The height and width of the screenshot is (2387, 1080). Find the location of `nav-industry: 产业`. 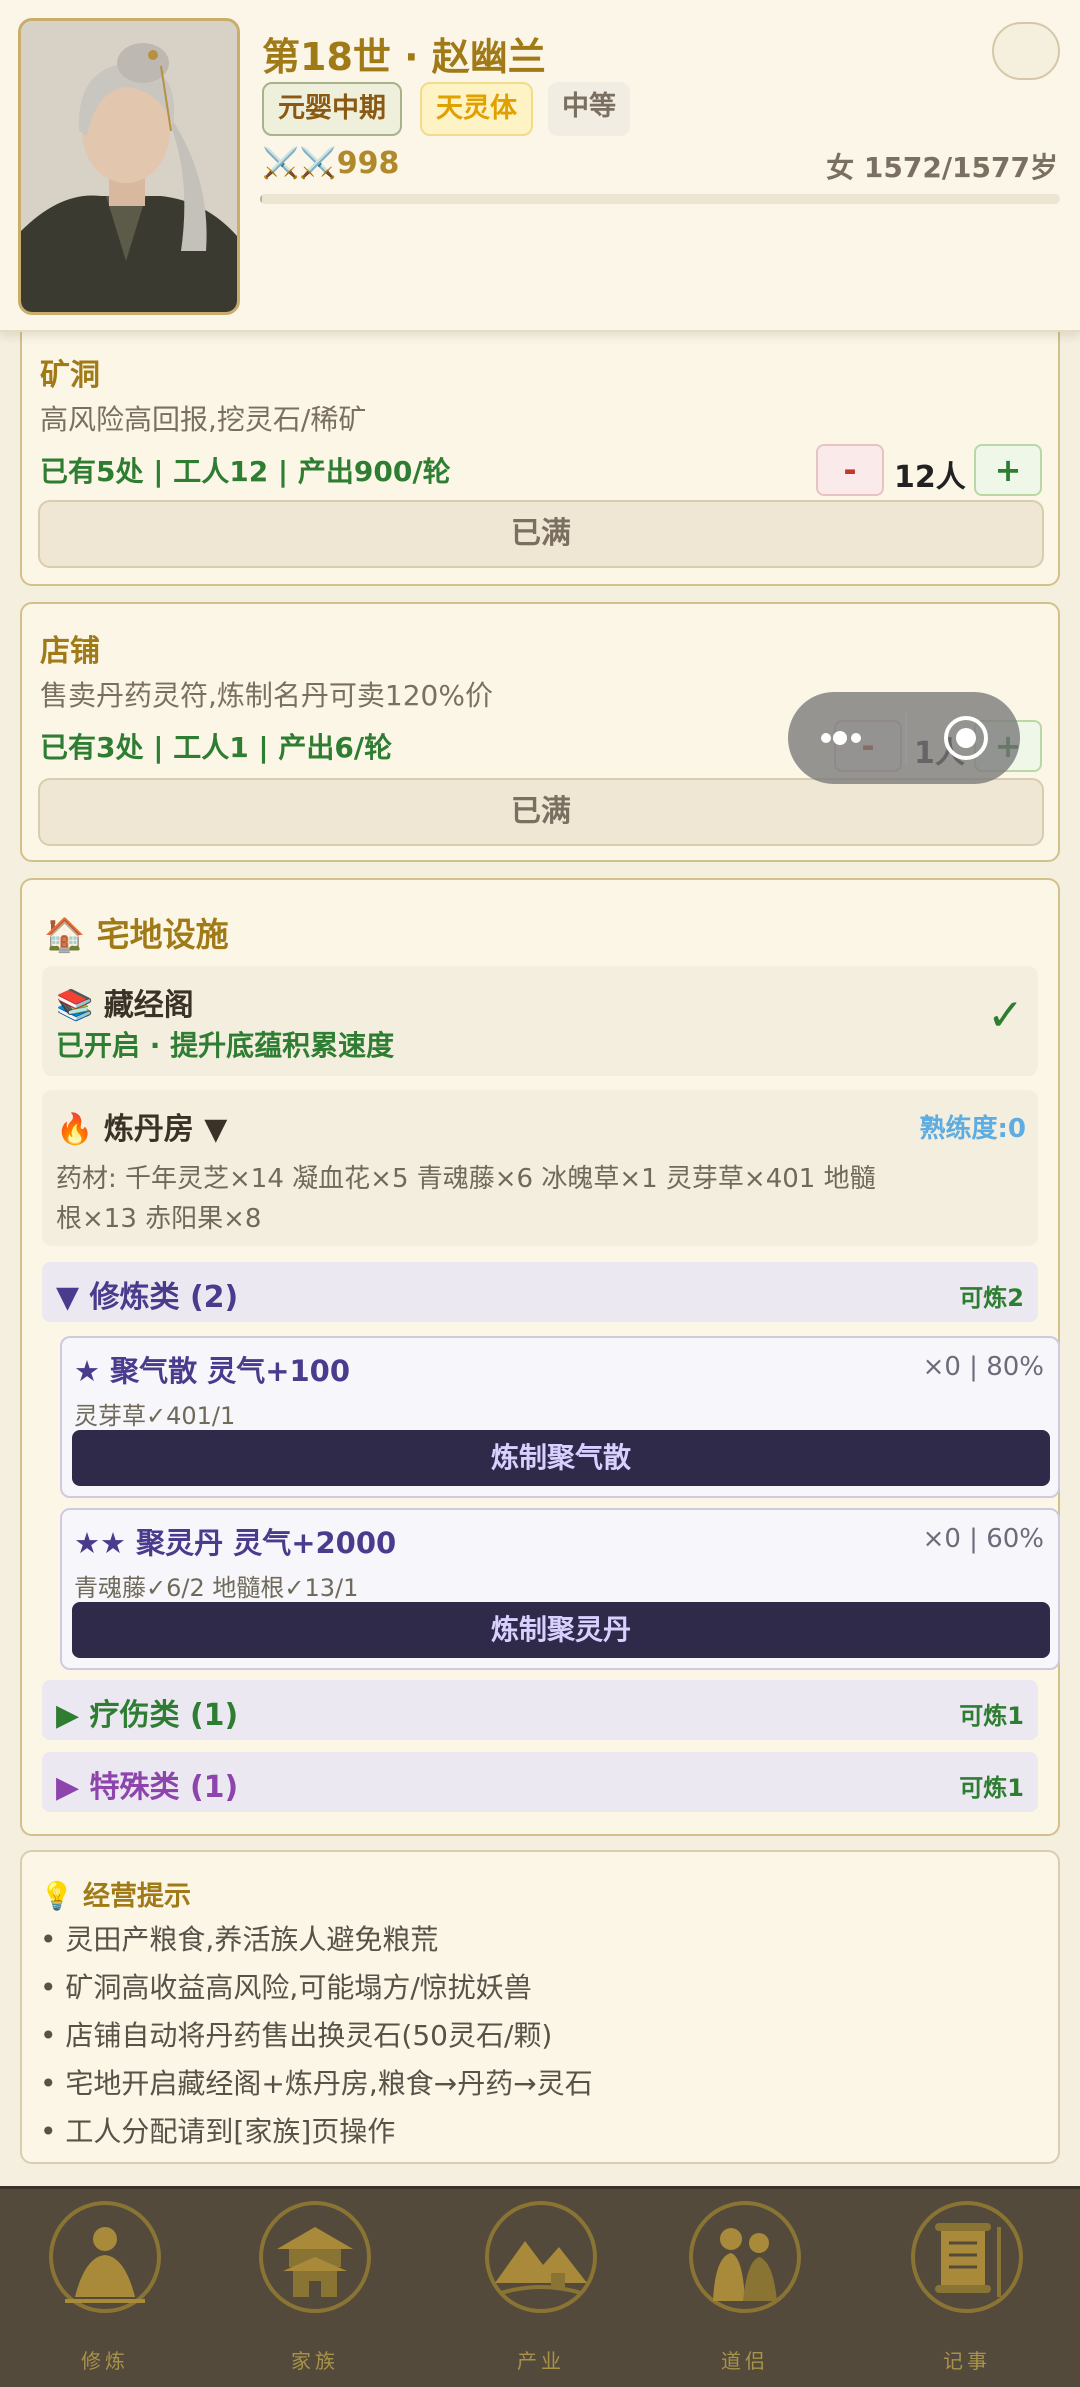

nav-industry: 产业 is located at coordinates (541, 2292).